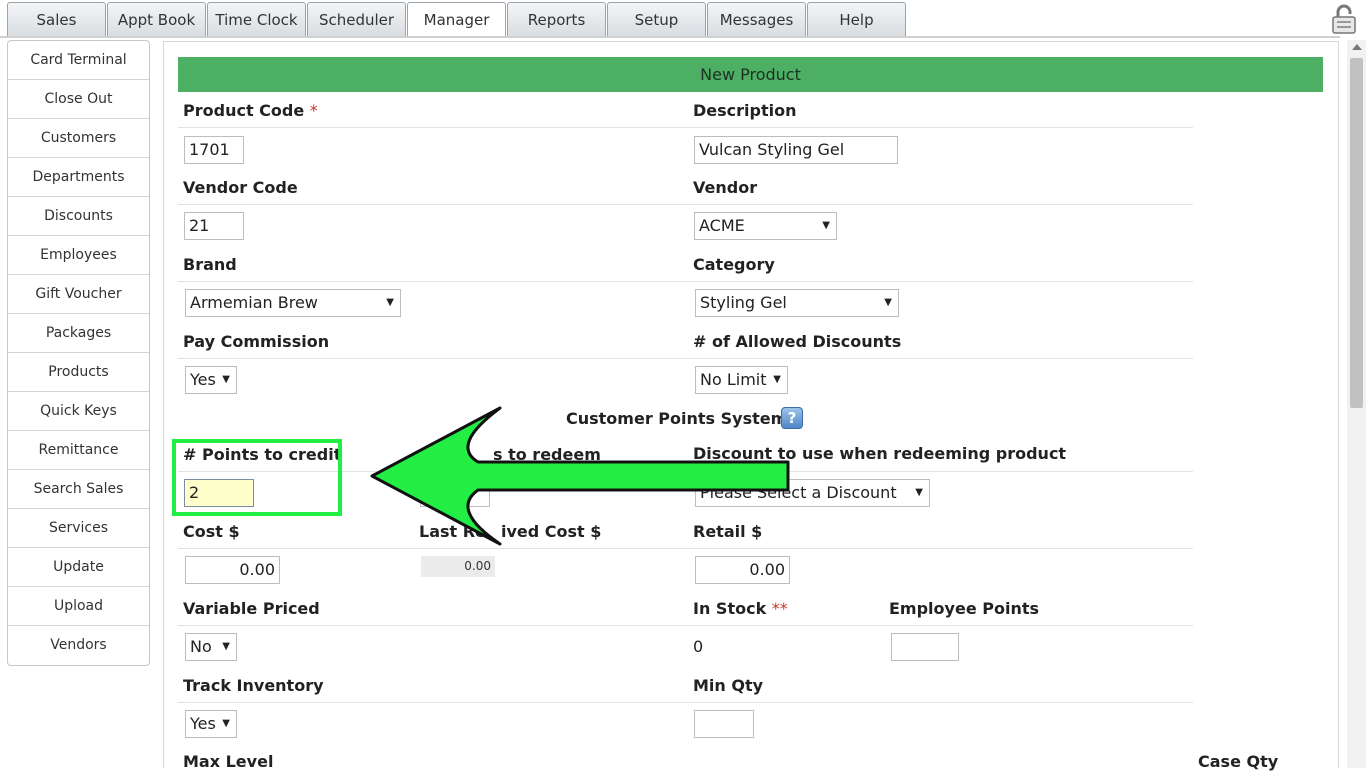 The image size is (1366, 771). I want to click on sidebar-item-remittance: Remittance, so click(78, 450).